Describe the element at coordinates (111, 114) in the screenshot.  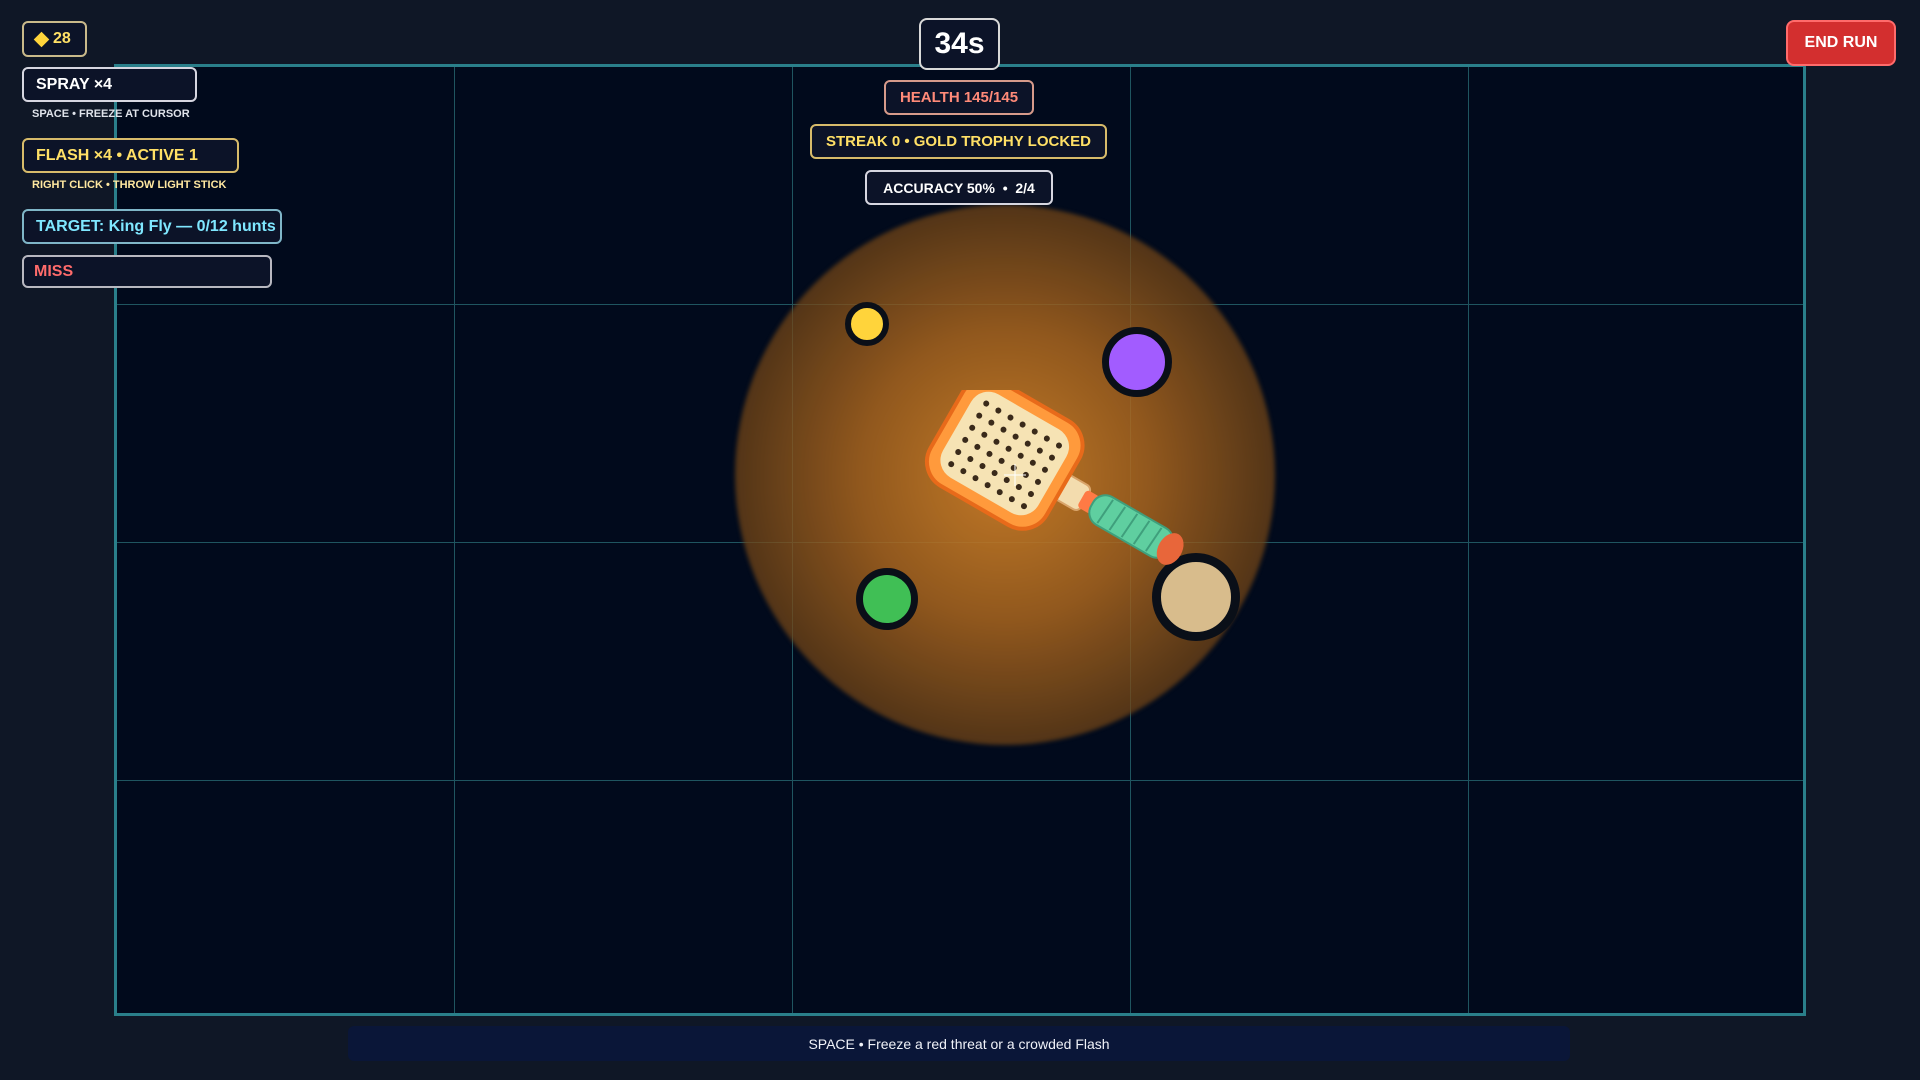
I see `spray-hint: SPACE • FREEZE AT CURSOR` at that location.